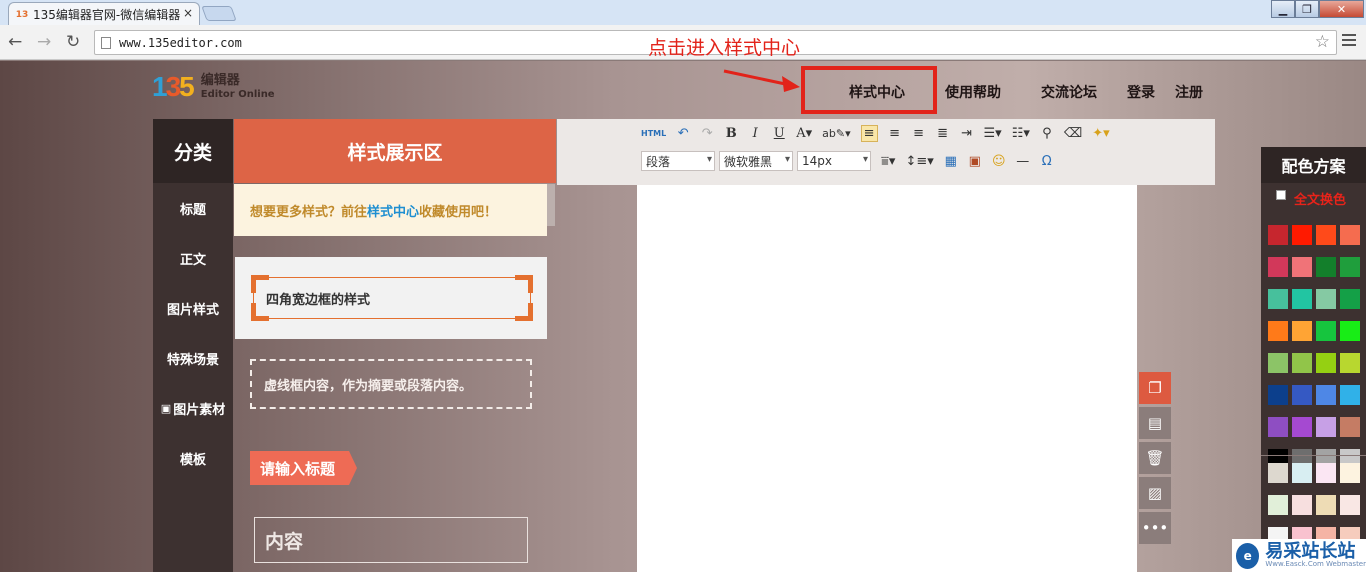  Describe the element at coordinates (188, 13) in the screenshot. I see `tab-close-icon: ×` at that location.